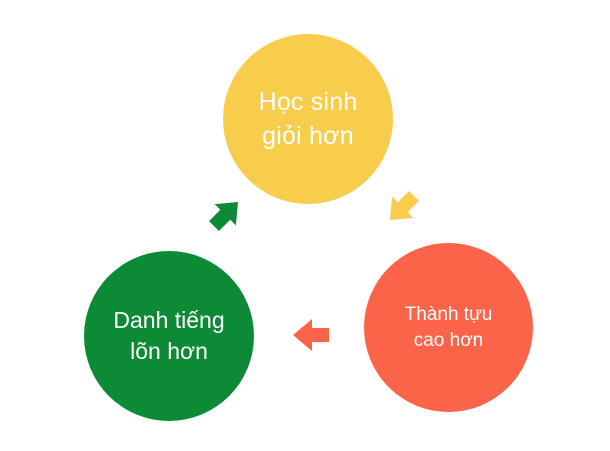 The height and width of the screenshot is (451, 610). What do you see at coordinates (402, 208) in the screenshot?
I see `arrow-down-right-icon` at bounding box center [402, 208].